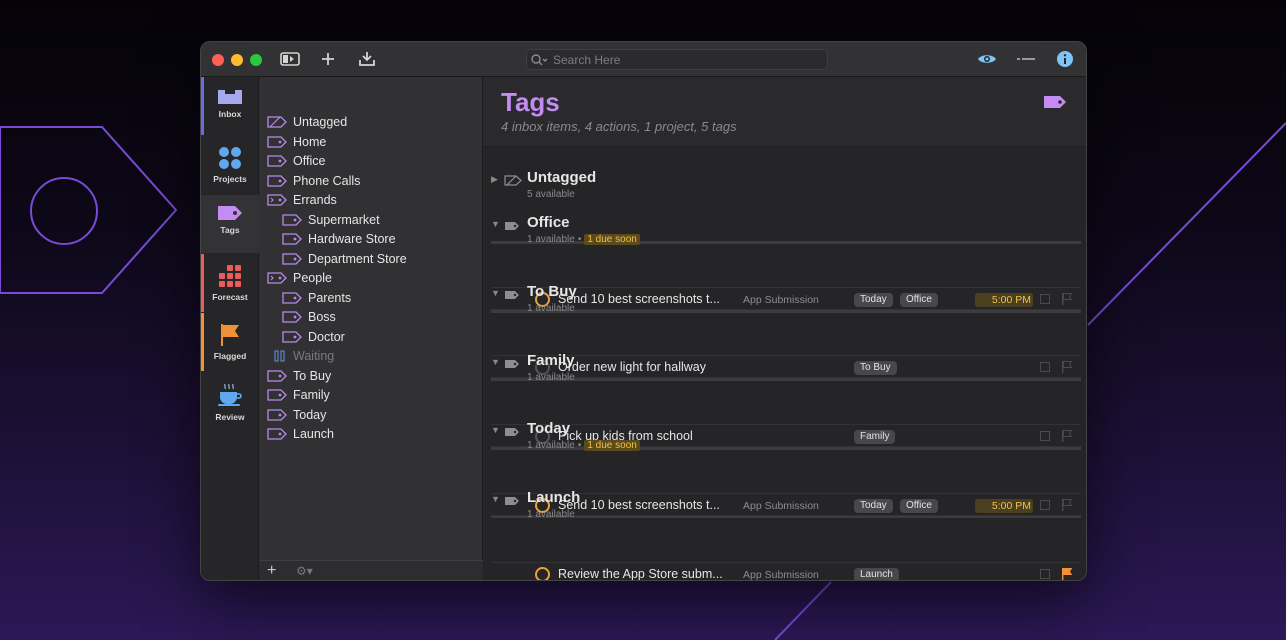  I want to click on add-icon, so click(328, 59).